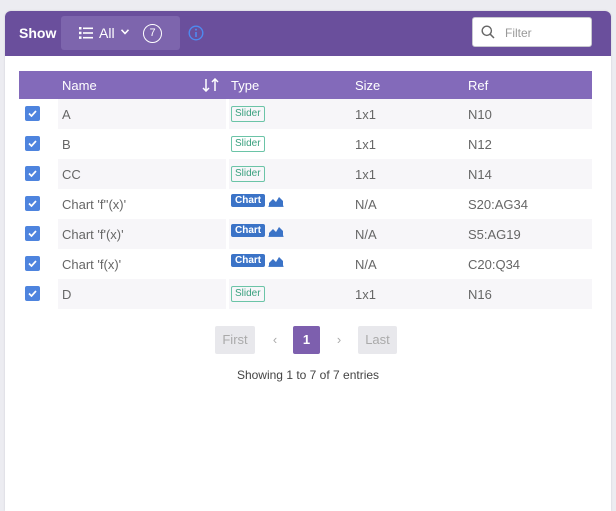  Describe the element at coordinates (339, 340) in the screenshot. I see `next-page-button: ›` at that location.